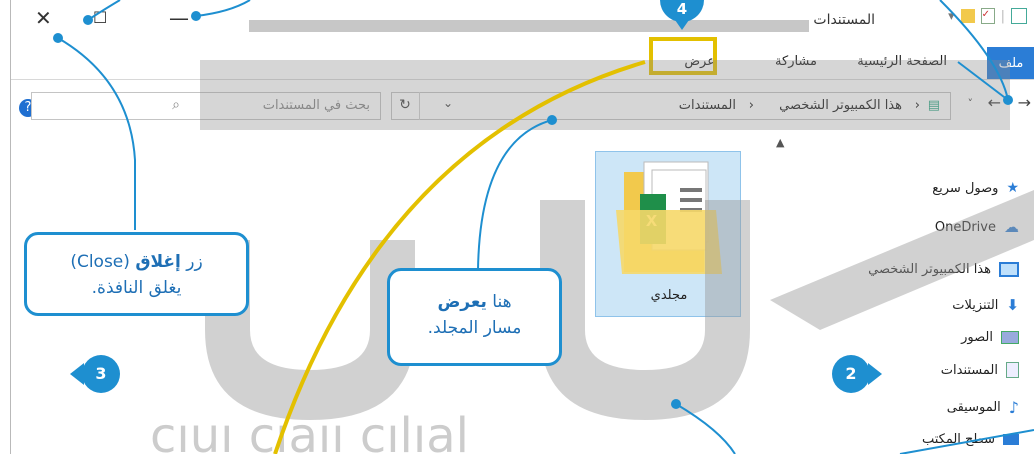 The height and width of the screenshot is (454, 1034). What do you see at coordinates (103, 262) in the screenshot?
I see `callout-text: (Close)` at bounding box center [103, 262].